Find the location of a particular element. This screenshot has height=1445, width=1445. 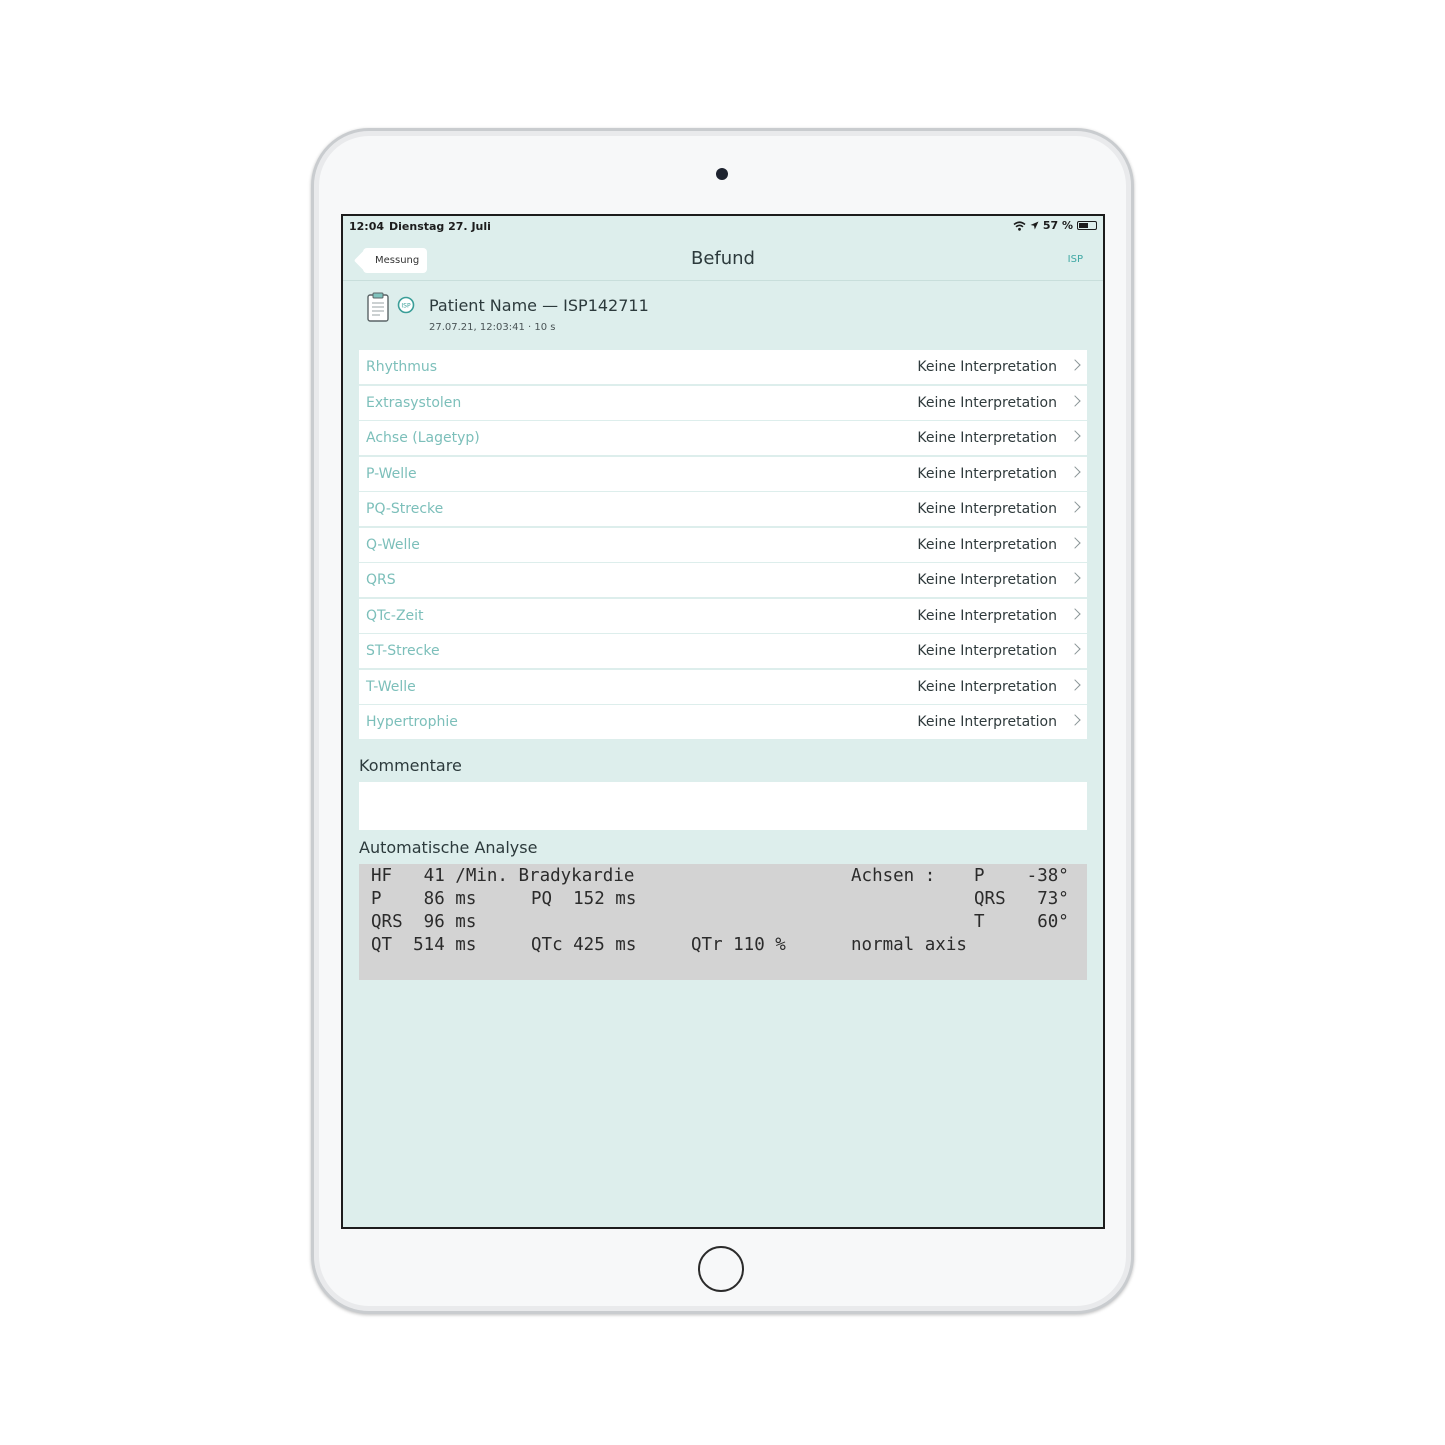

finding-row-rhythmus: Rhythmus Keine Interpretation is located at coordinates (723, 367).